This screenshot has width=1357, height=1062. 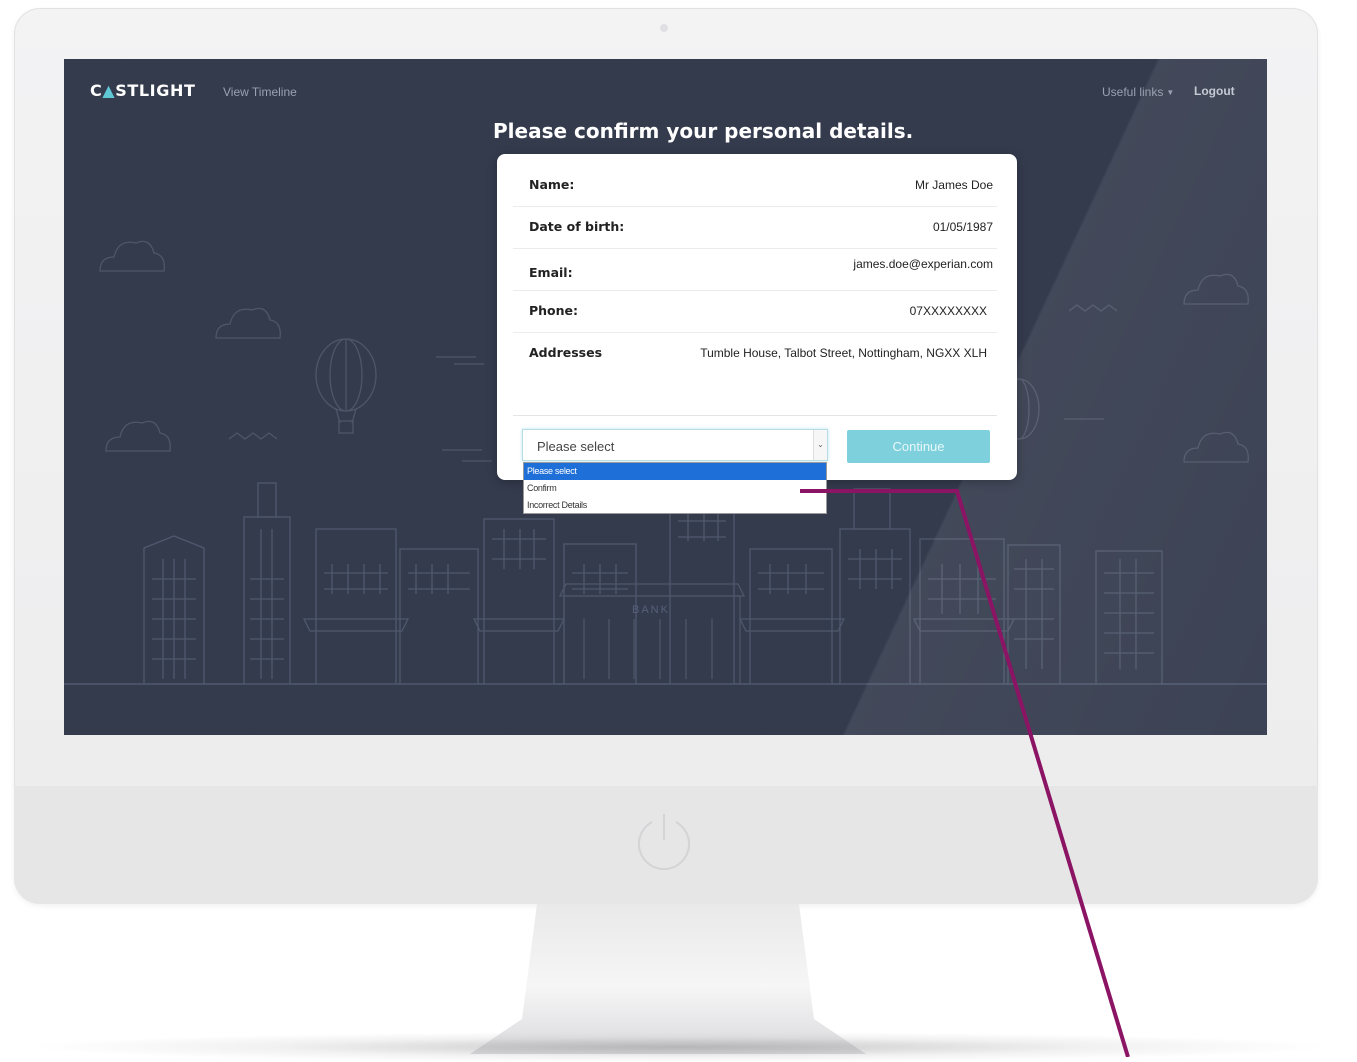 What do you see at coordinates (965, 773) in the screenshot?
I see `annotation-pointer-line` at bounding box center [965, 773].